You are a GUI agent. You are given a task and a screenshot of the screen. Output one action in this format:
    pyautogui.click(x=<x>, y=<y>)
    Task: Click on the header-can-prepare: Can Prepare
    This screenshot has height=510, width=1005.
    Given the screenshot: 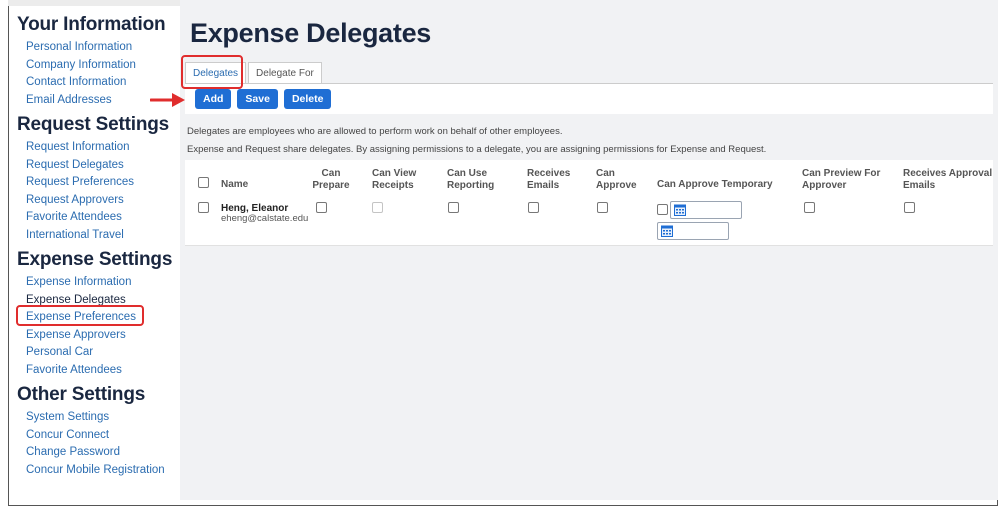 What is the action you would take?
    pyautogui.click(x=331, y=180)
    